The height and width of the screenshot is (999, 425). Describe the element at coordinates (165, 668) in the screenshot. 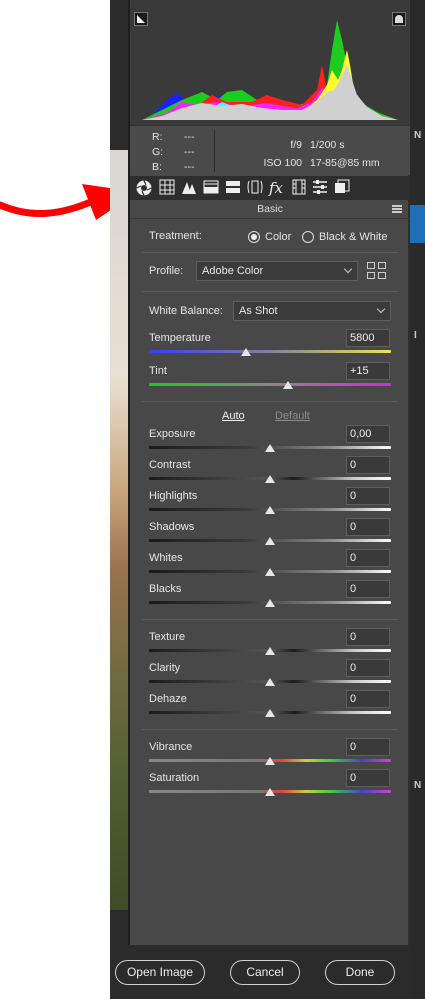

I see `clarity-label: Clarity` at that location.